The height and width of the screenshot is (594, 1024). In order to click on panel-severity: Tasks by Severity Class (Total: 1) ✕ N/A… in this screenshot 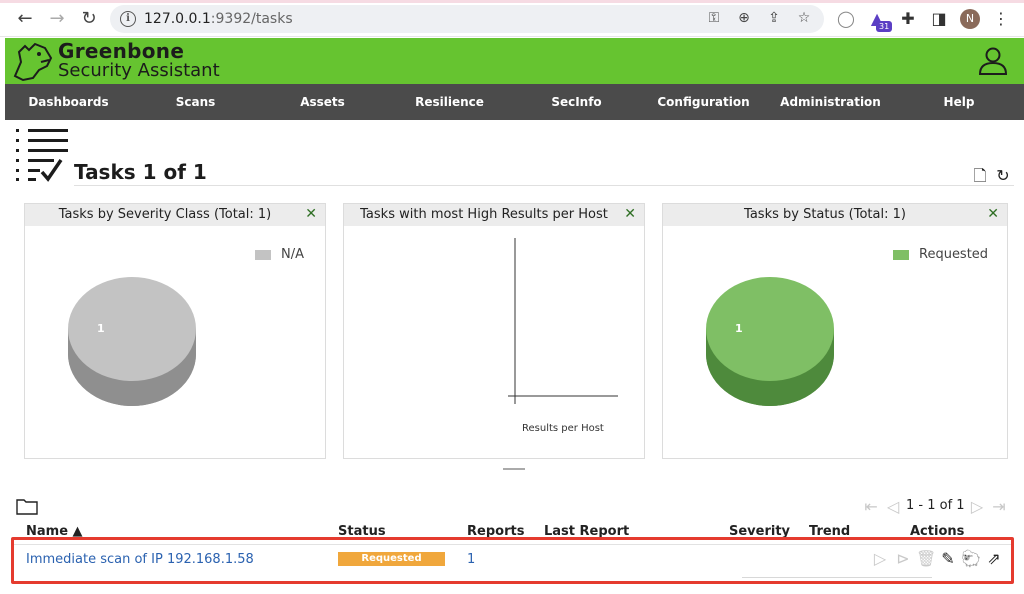, I will do `click(175, 331)`.